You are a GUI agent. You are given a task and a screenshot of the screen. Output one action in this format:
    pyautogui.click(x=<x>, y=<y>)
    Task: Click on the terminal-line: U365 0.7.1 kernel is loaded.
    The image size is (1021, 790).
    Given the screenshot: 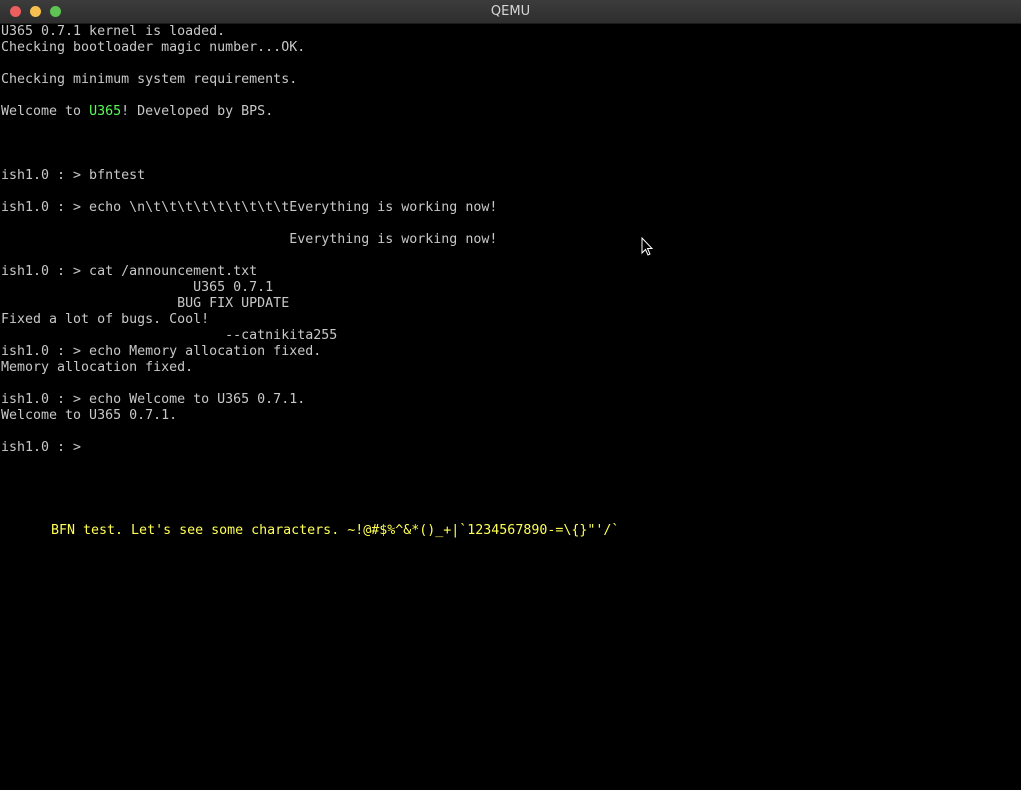 What is the action you would take?
    pyautogui.click(x=113, y=31)
    